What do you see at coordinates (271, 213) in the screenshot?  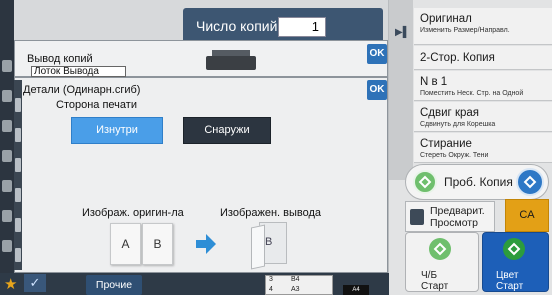 I see `output-image-label: Изображен. вывода` at bounding box center [271, 213].